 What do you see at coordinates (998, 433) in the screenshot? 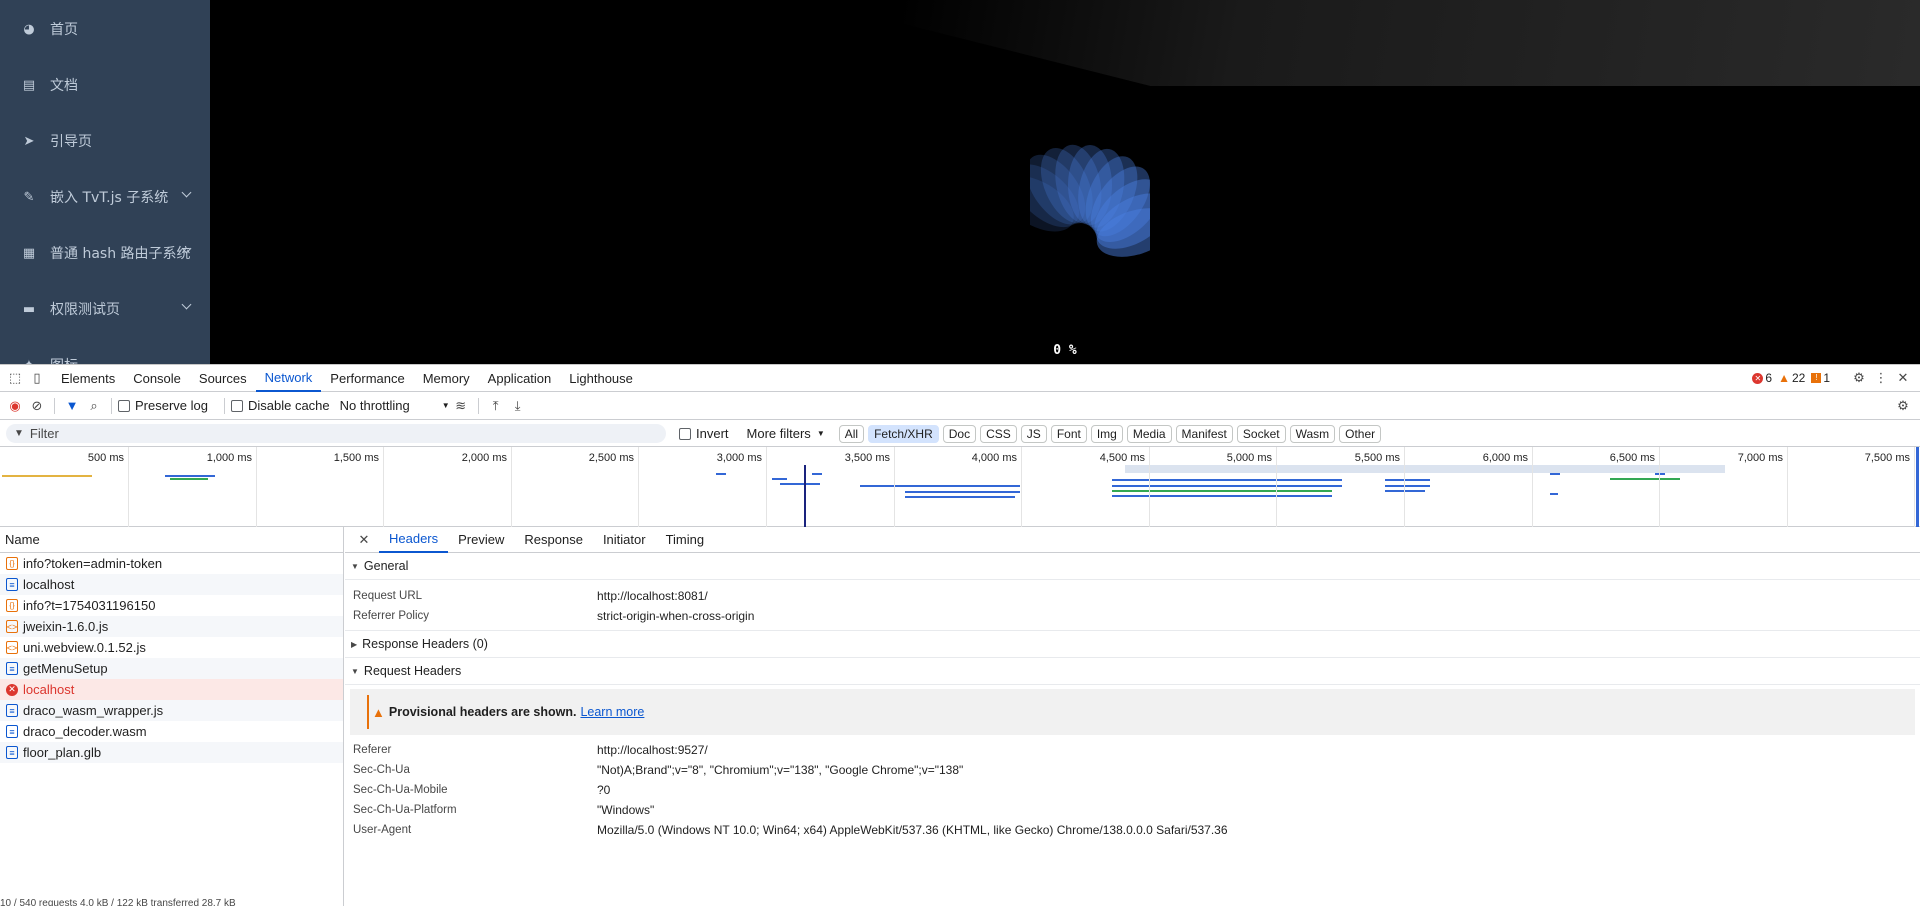
I see `filter-chip-css: CSS` at bounding box center [998, 433].